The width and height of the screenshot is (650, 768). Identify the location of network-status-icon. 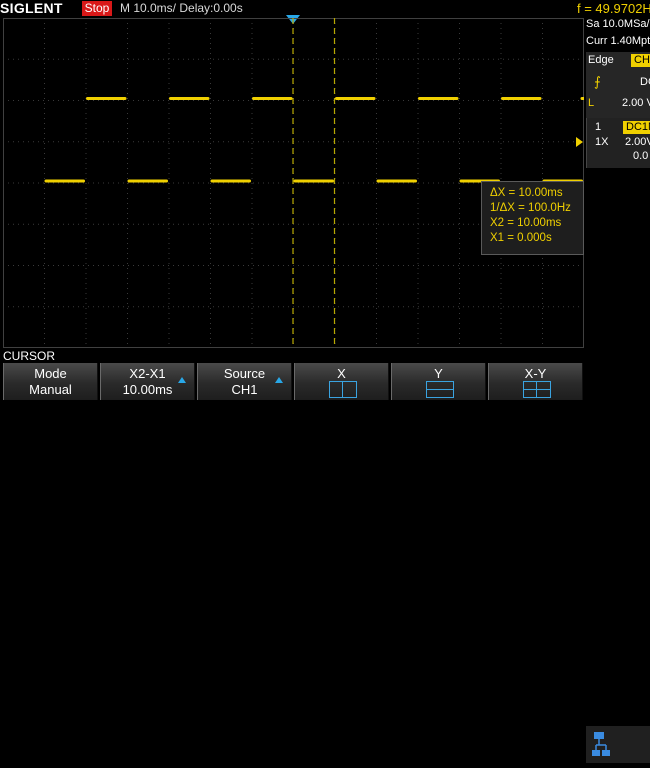
(618, 744).